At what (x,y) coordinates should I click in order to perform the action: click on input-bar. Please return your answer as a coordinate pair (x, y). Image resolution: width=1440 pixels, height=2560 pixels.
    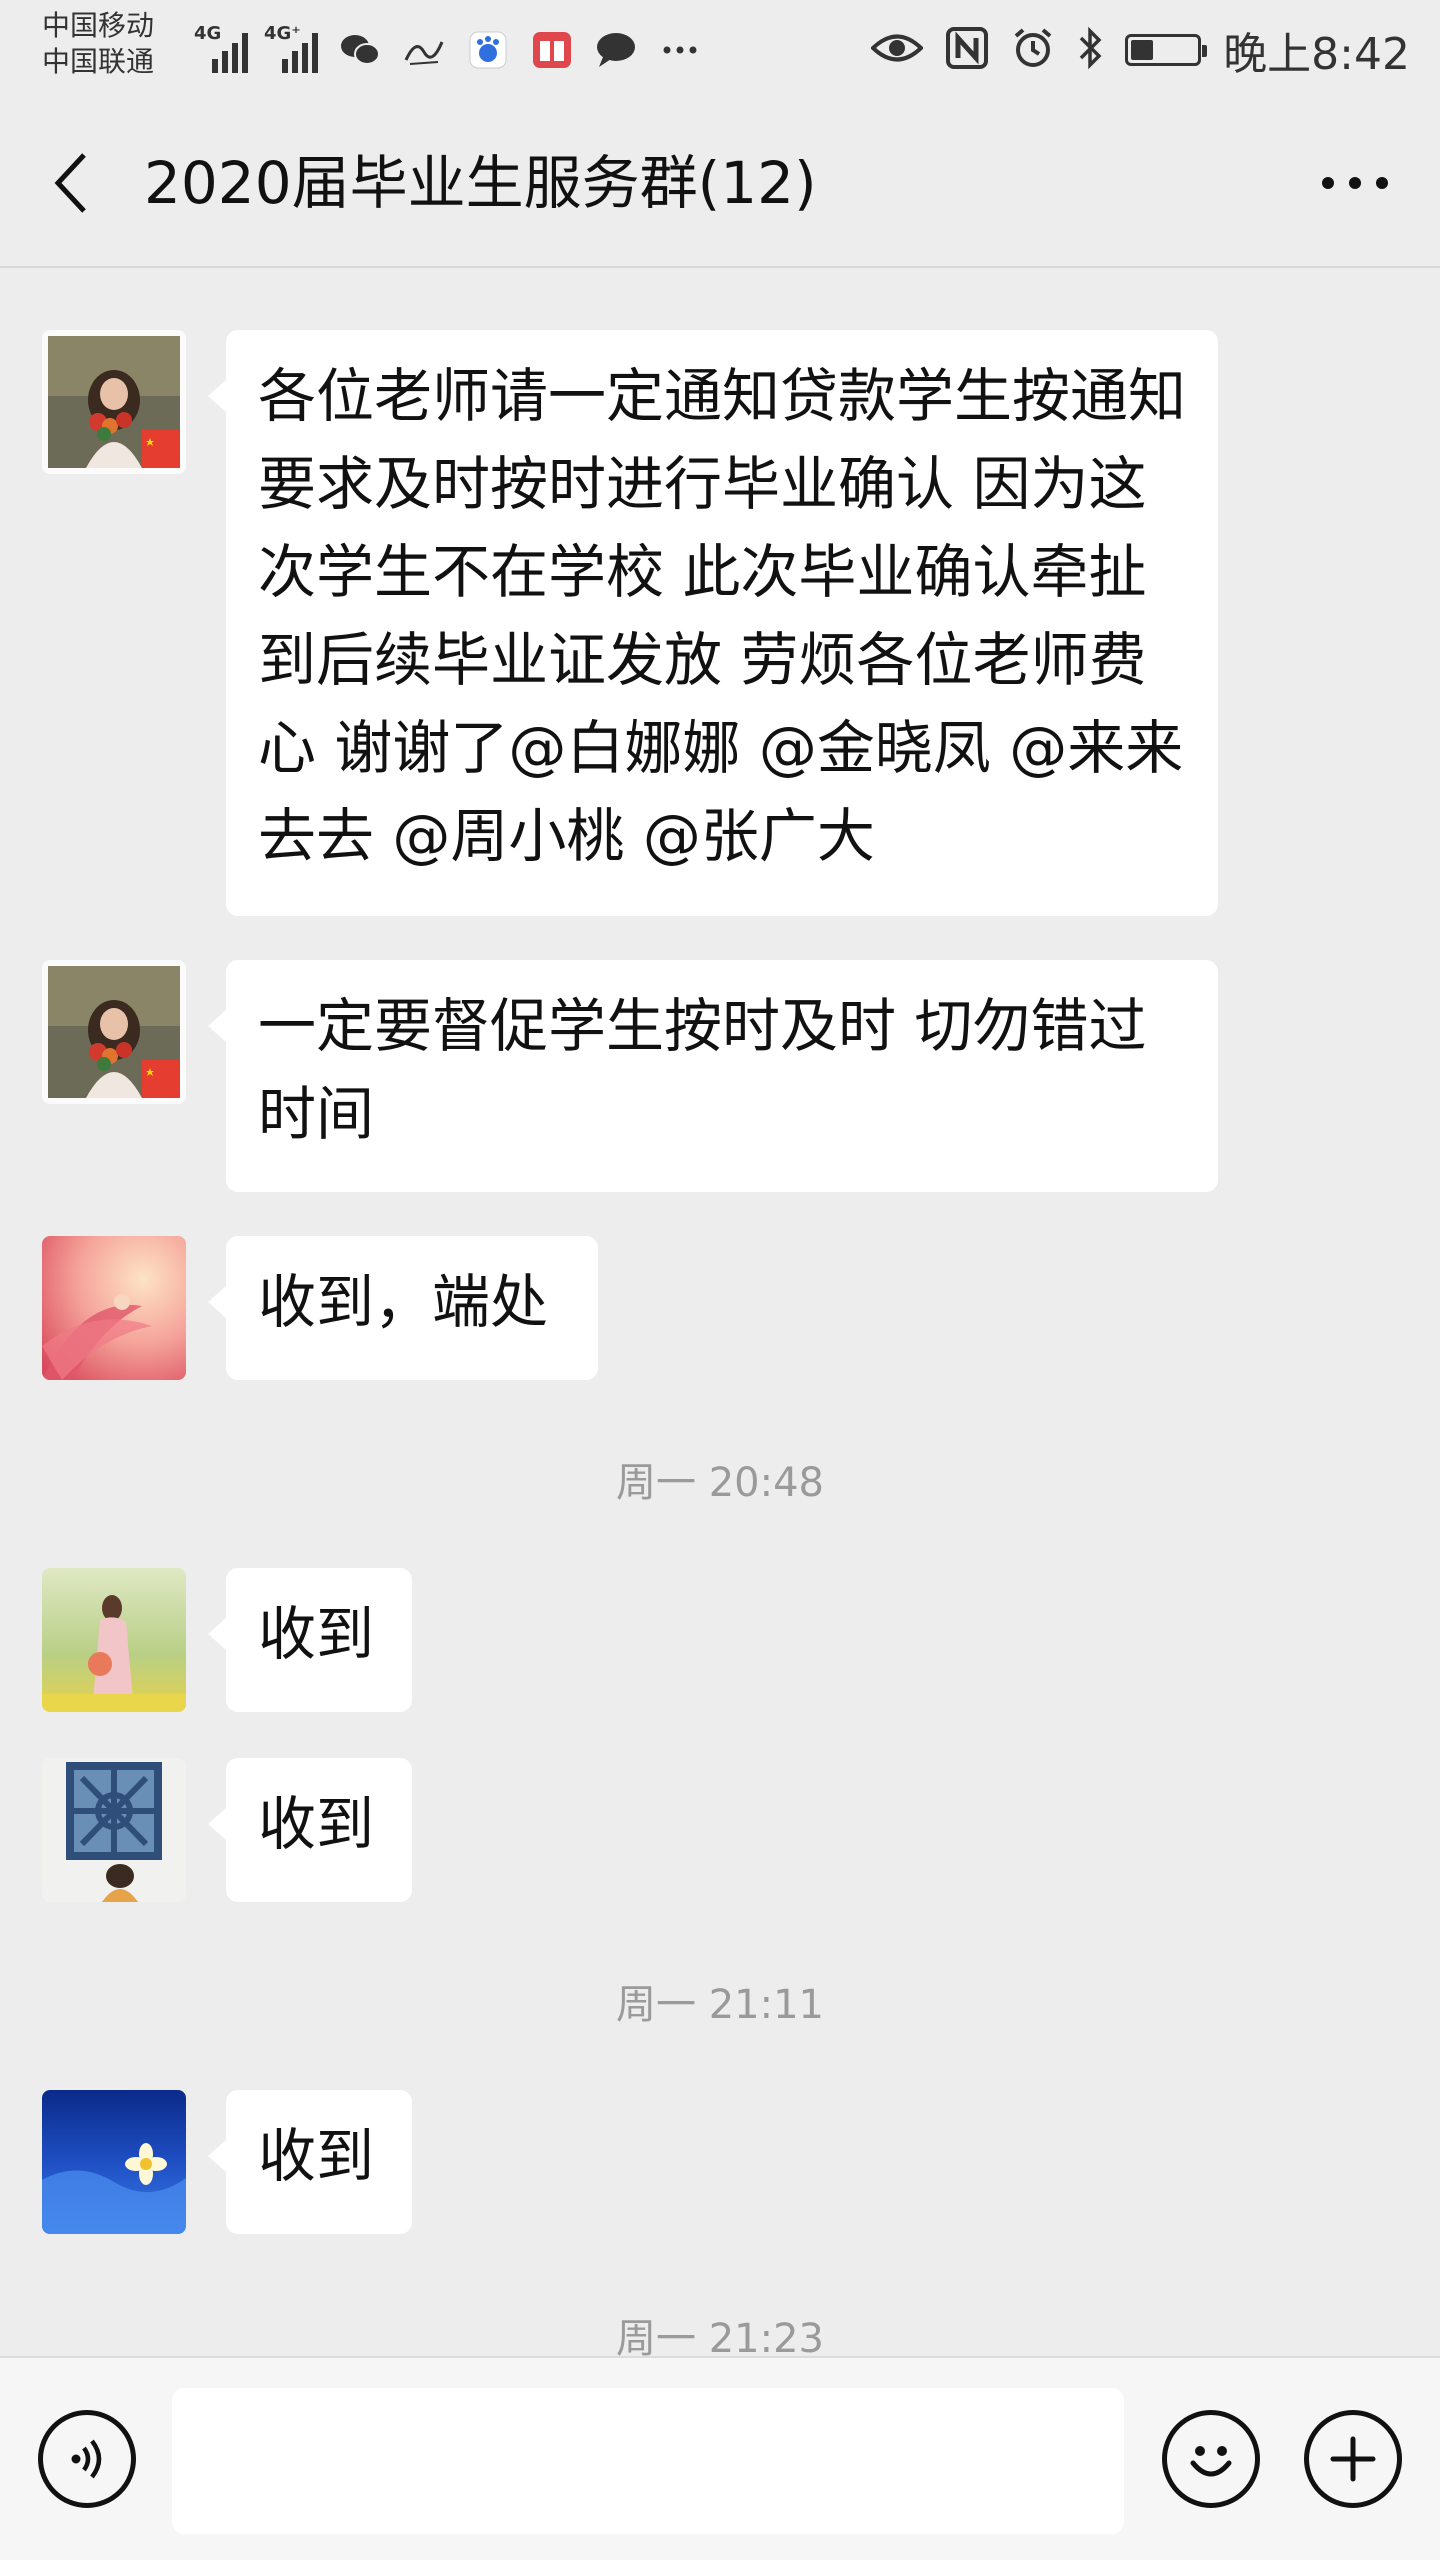
    Looking at the image, I should click on (720, 2458).